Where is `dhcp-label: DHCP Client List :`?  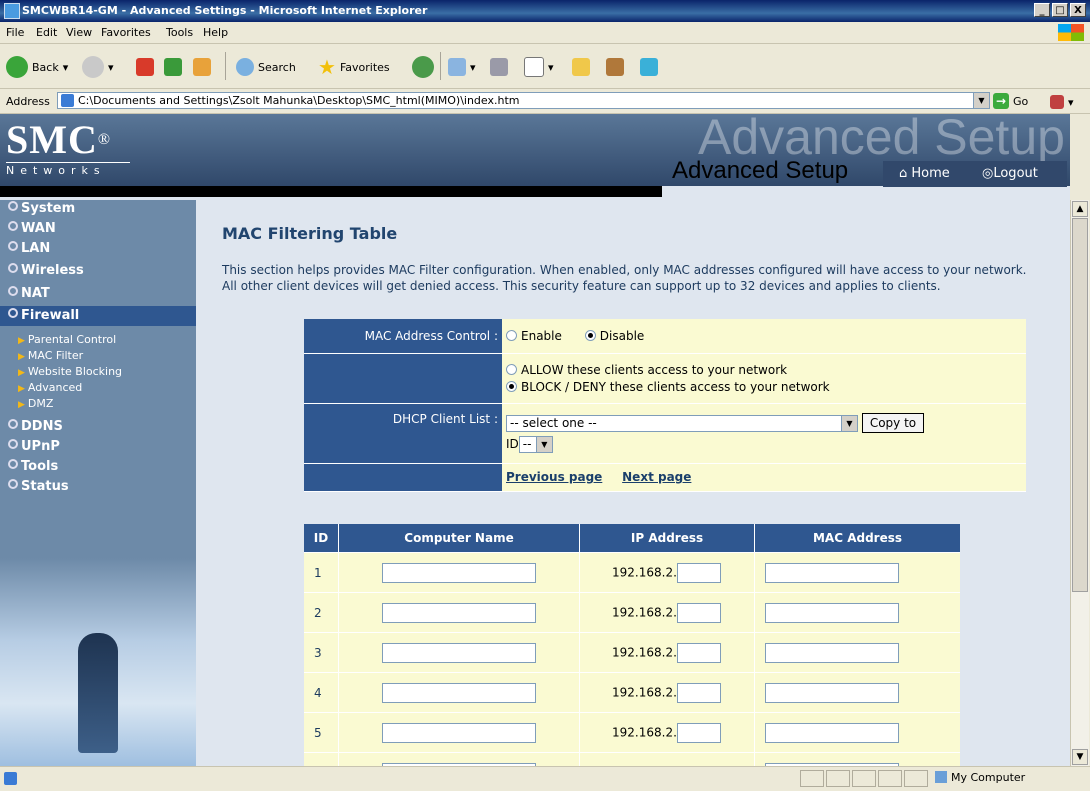 dhcp-label: DHCP Client List : is located at coordinates (403, 433).